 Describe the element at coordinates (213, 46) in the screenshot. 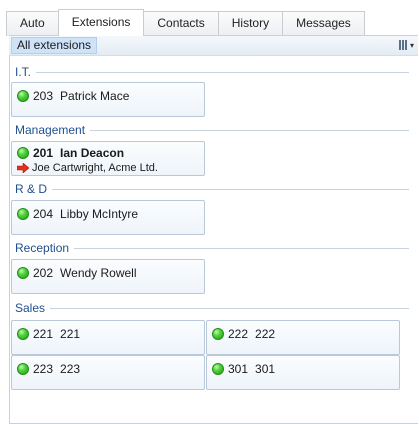

I see `filter-bar: All extensions ▾` at that location.